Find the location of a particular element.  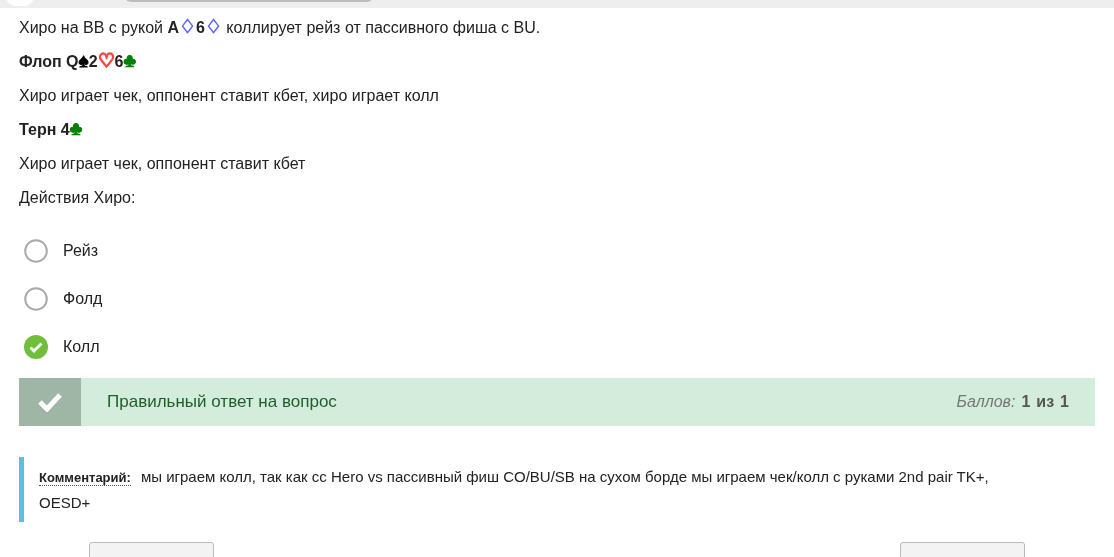

question-text: Хиро играет чек, оппонент ставит кбет is located at coordinates (163, 164).